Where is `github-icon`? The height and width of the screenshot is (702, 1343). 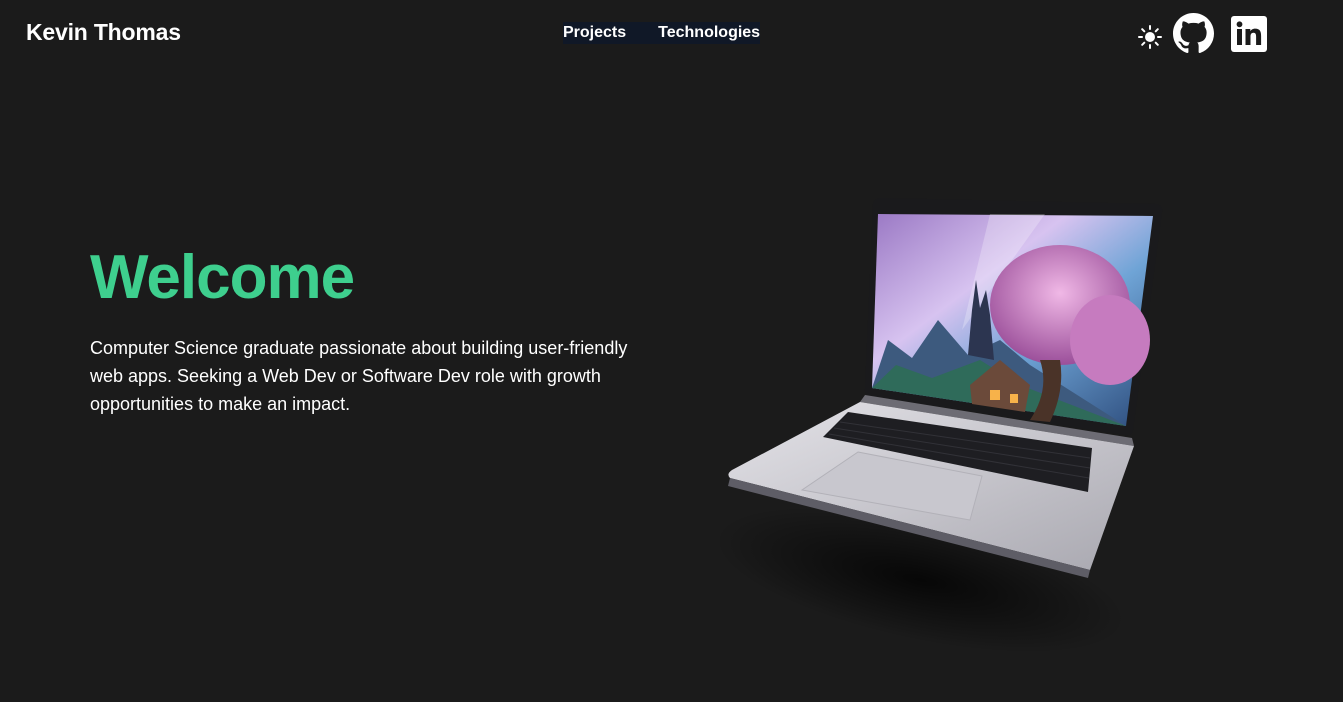 github-icon is located at coordinates (1193, 33).